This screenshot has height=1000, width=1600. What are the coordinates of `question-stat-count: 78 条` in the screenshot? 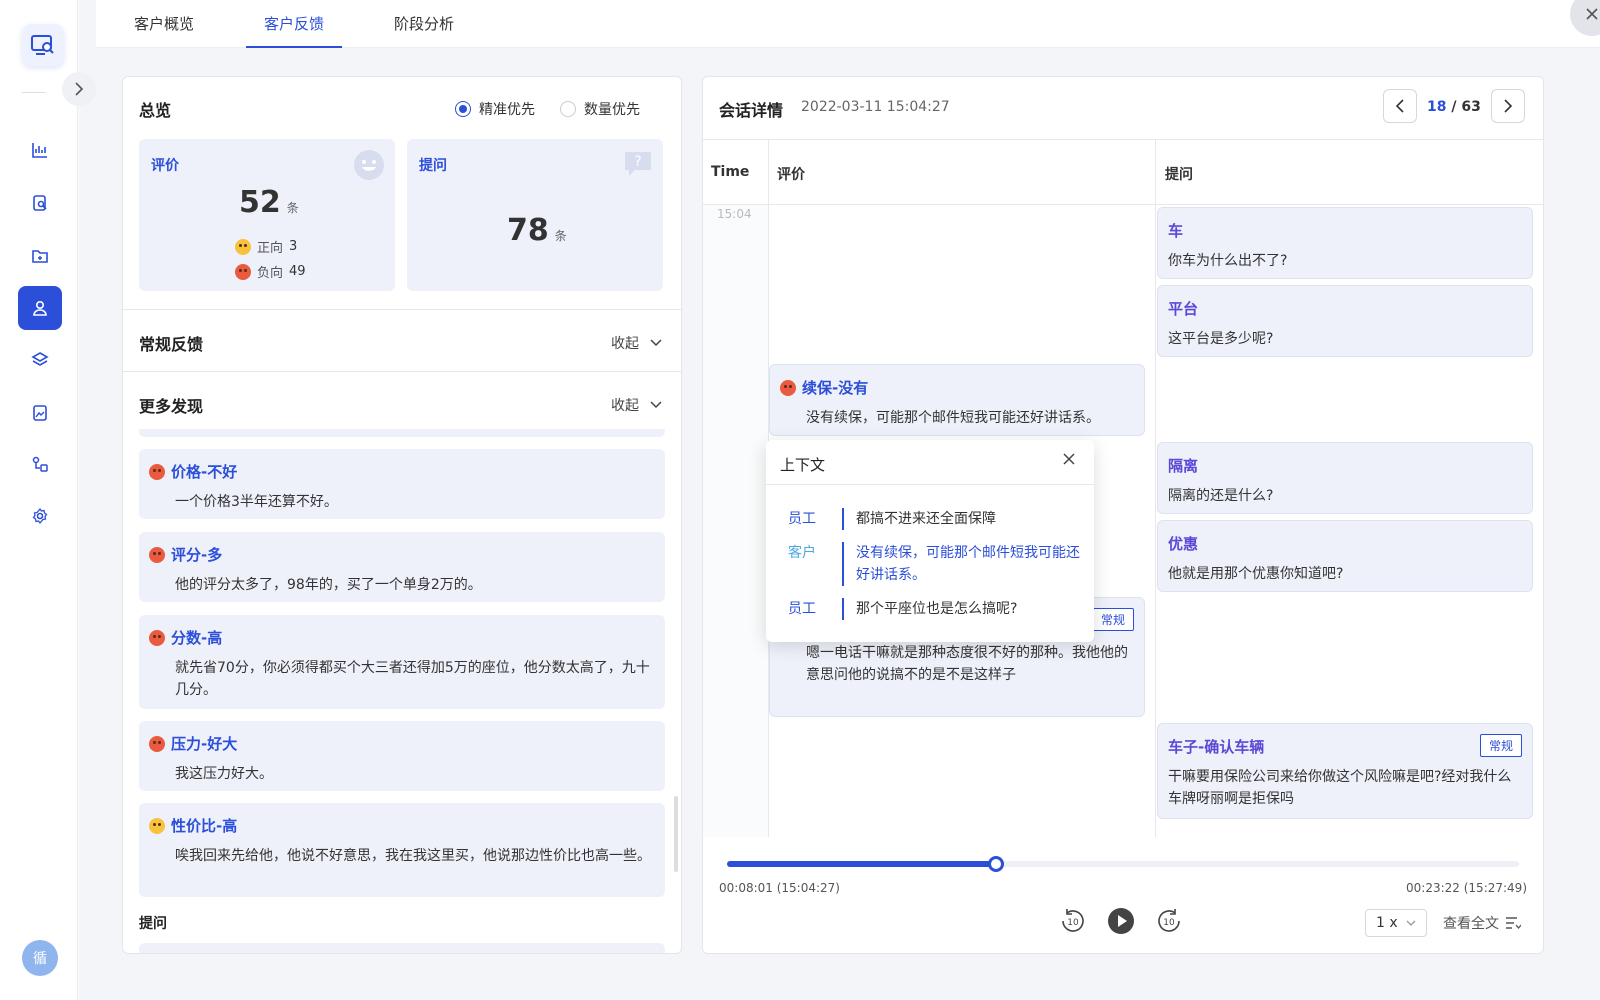 It's located at (537, 230).